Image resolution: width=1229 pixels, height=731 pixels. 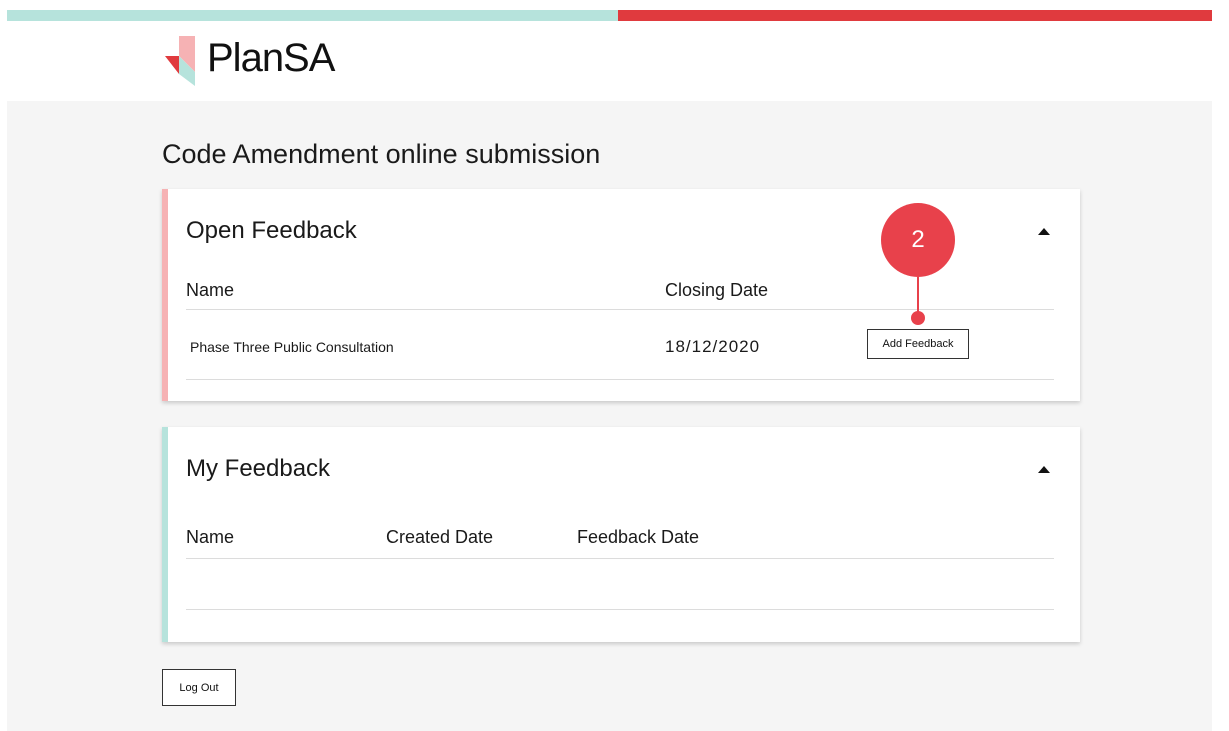 What do you see at coordinates (918, 344) in the screenshot?
I see `add-feedback-button: Add Feedback` at bounding box center [918, 344].